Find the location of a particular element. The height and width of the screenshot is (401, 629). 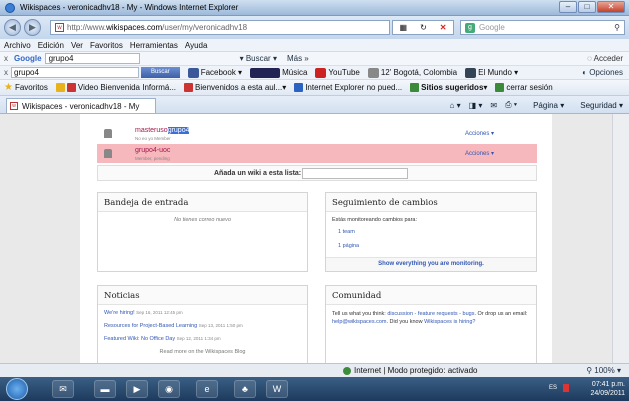

print-icon: ⎙ ▾ is located at coordinates (511, 105).